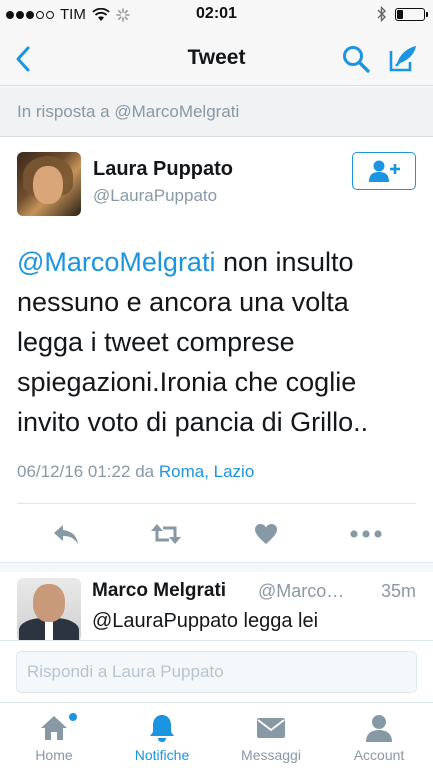 This screenshot has height=768, width=433. What do you see at coordinates (205, 621) in the screenshot?
I see `reply-text: @LauraPuppato legga lei` at bounding box center [205, 621].